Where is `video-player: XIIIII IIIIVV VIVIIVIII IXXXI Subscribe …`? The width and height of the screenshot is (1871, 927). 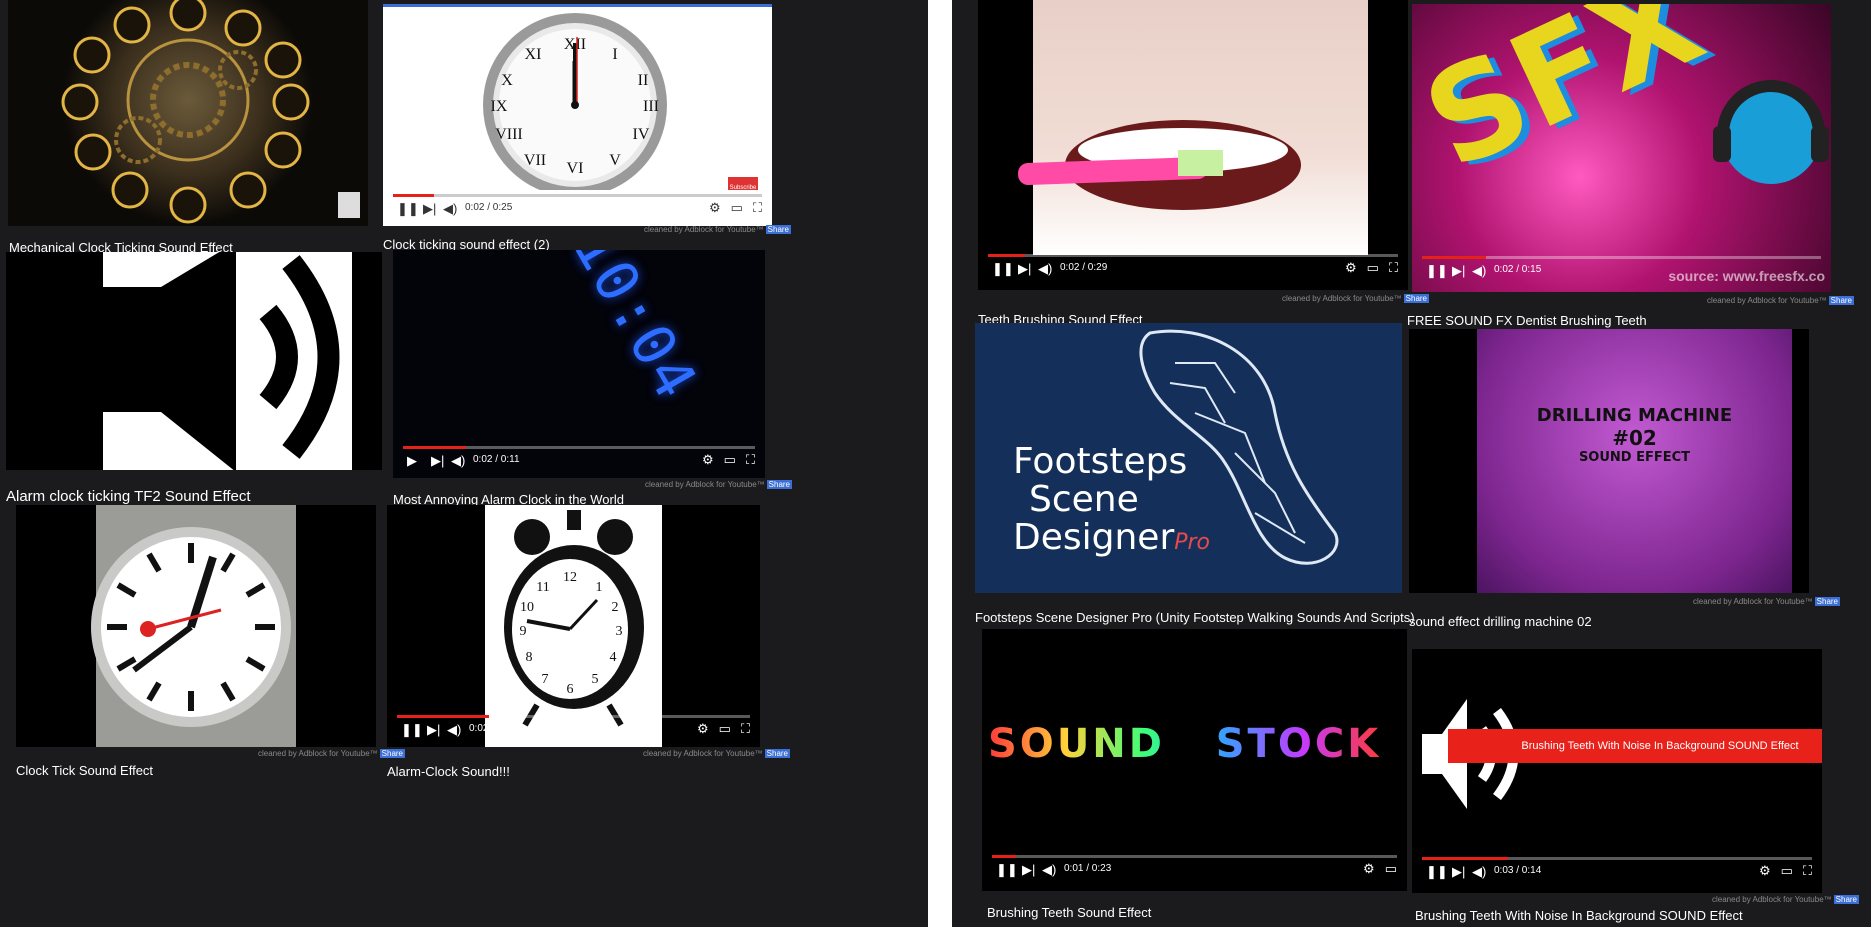
video-player: XIIIII IIIIVV VIVIIVIII IXXXI Subscribe … is located at coordinates (577, 115).